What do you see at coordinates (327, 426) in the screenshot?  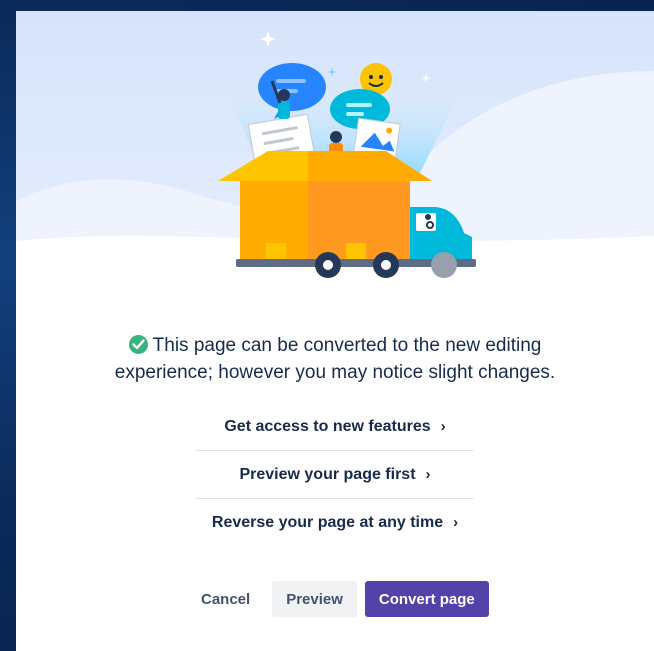 I see `benefit-label: Get access to new features` at bounding box center [327, 426].